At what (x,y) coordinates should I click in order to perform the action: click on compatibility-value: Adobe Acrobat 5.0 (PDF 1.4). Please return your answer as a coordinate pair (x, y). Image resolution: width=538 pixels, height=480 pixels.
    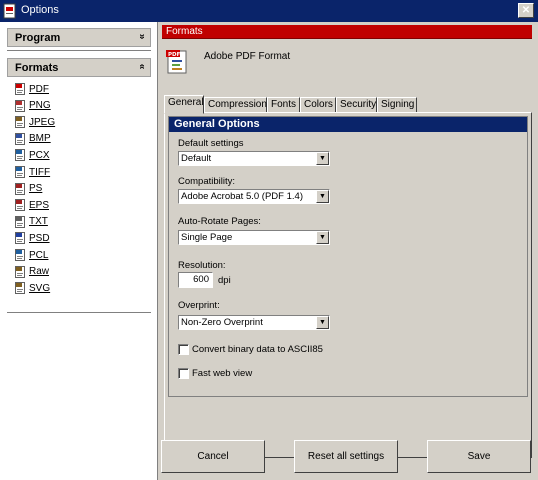
    Looking at the image, I should click on (242, 196).